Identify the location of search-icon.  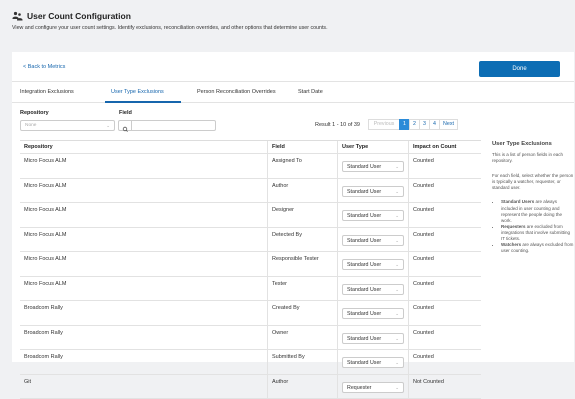
(125, 129).